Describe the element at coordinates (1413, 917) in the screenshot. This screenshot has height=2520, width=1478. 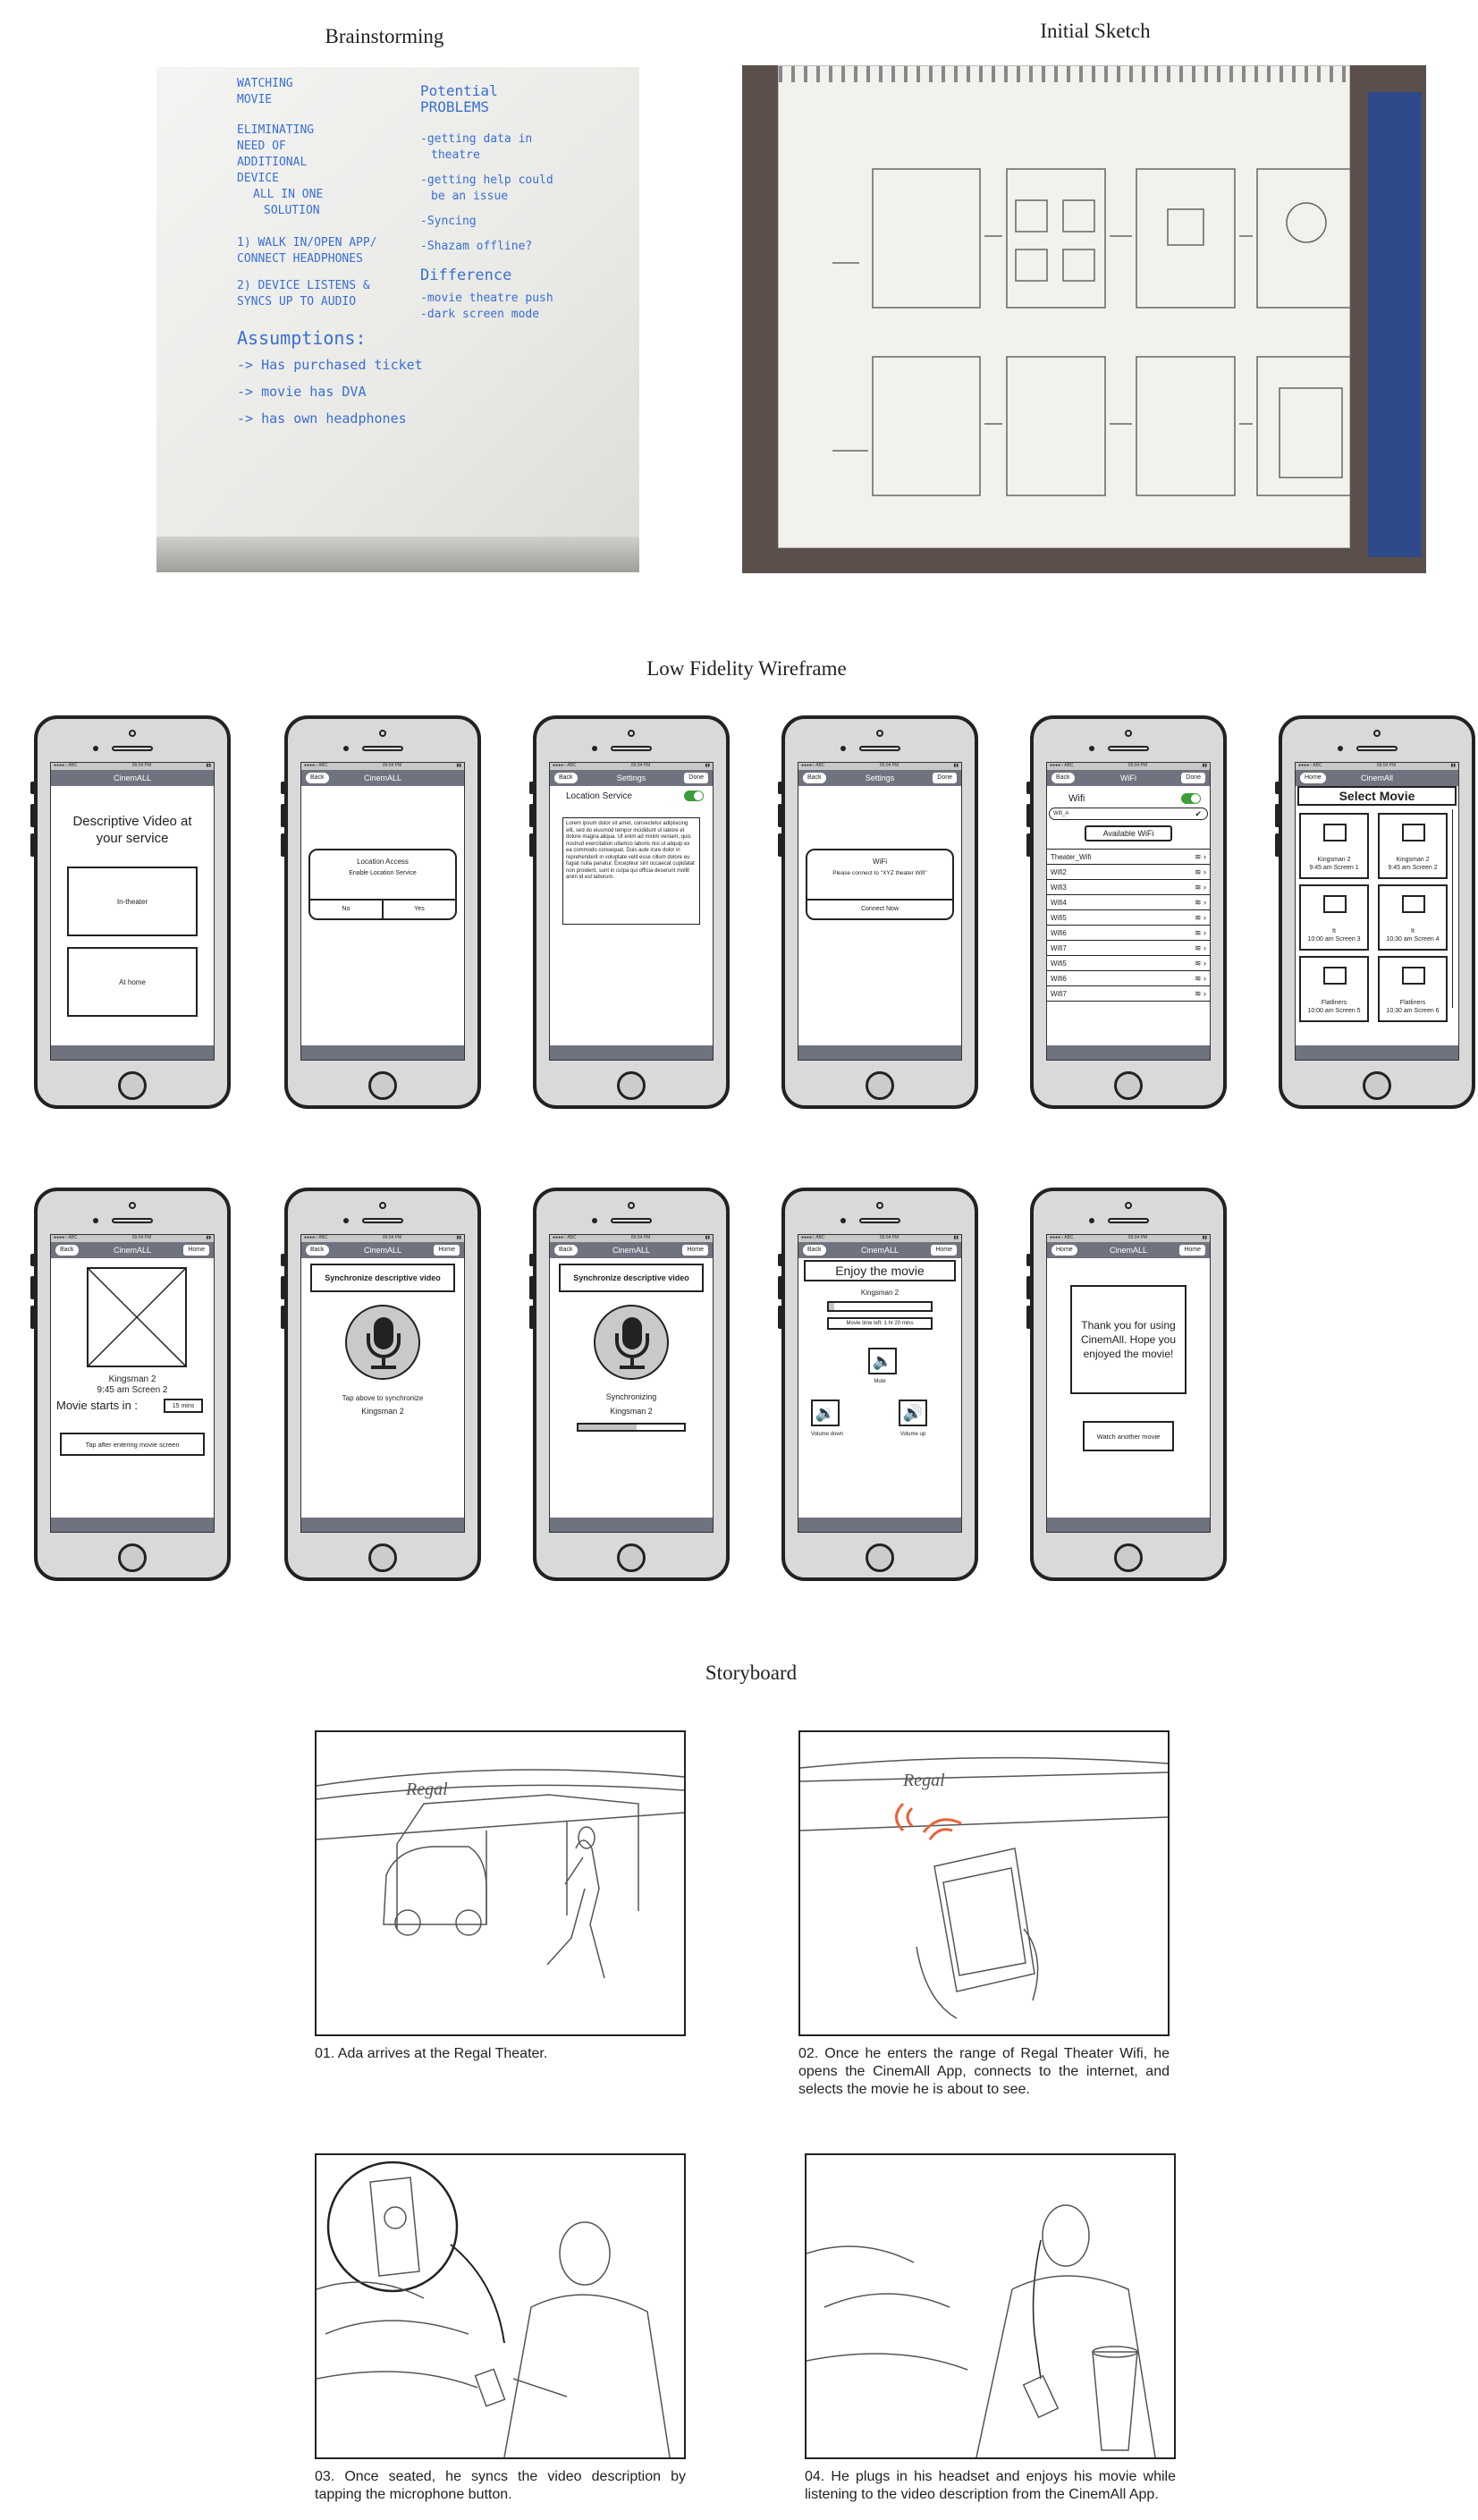
I see `movie-tile: It 10:30 am Screen 4` at that location.